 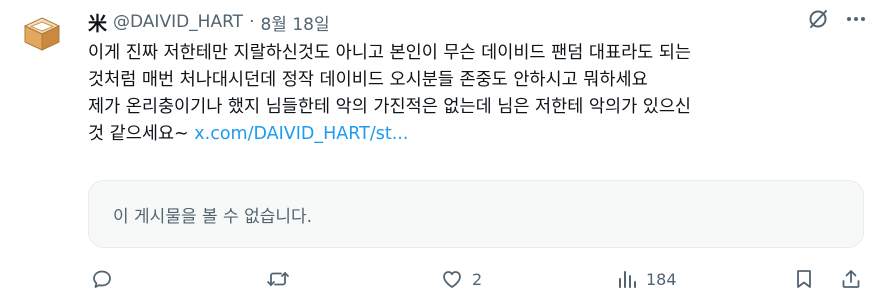 I want to click on display-name: 米, so click(x=97, y=22).